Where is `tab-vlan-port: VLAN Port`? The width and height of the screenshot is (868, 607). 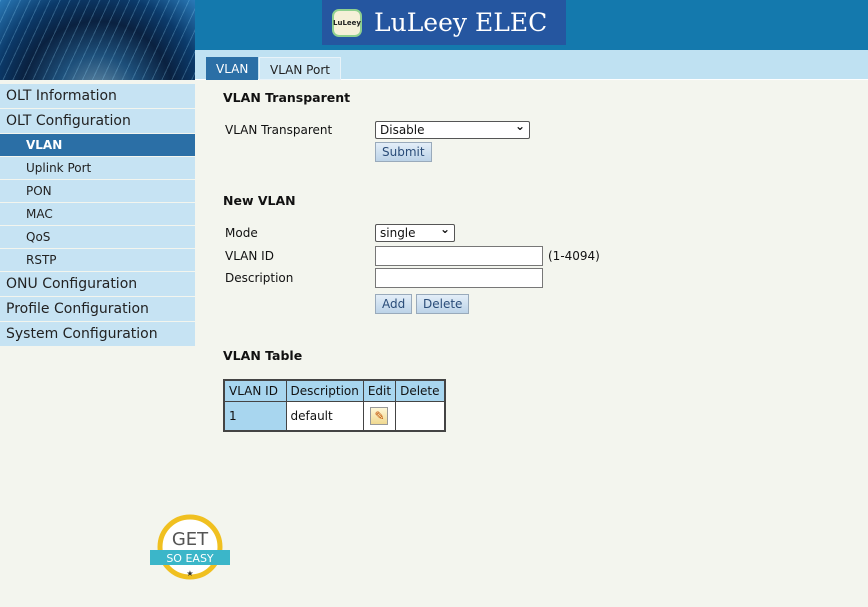
tab-vlan-port: VLAN Port is located at coordinates (300, 68).